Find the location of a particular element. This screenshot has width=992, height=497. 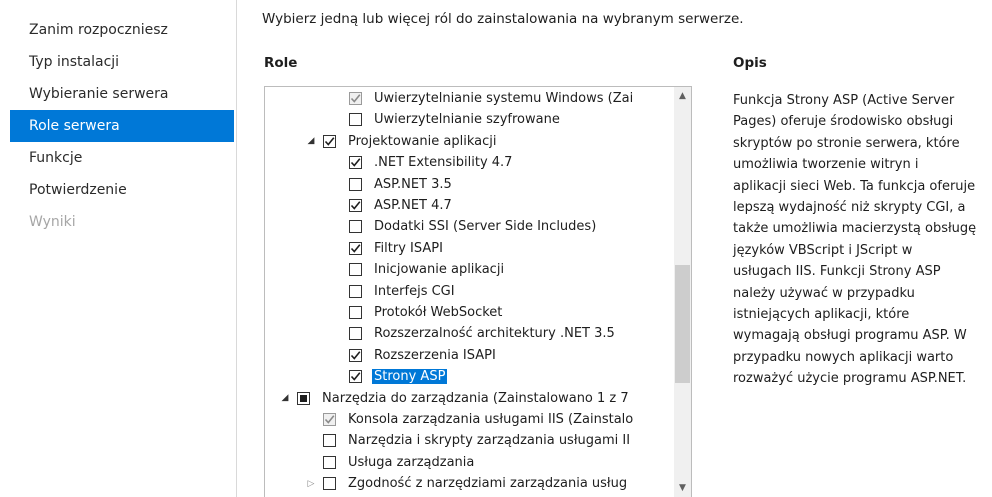

roles-header: Role is located at coordinates (281, 63).